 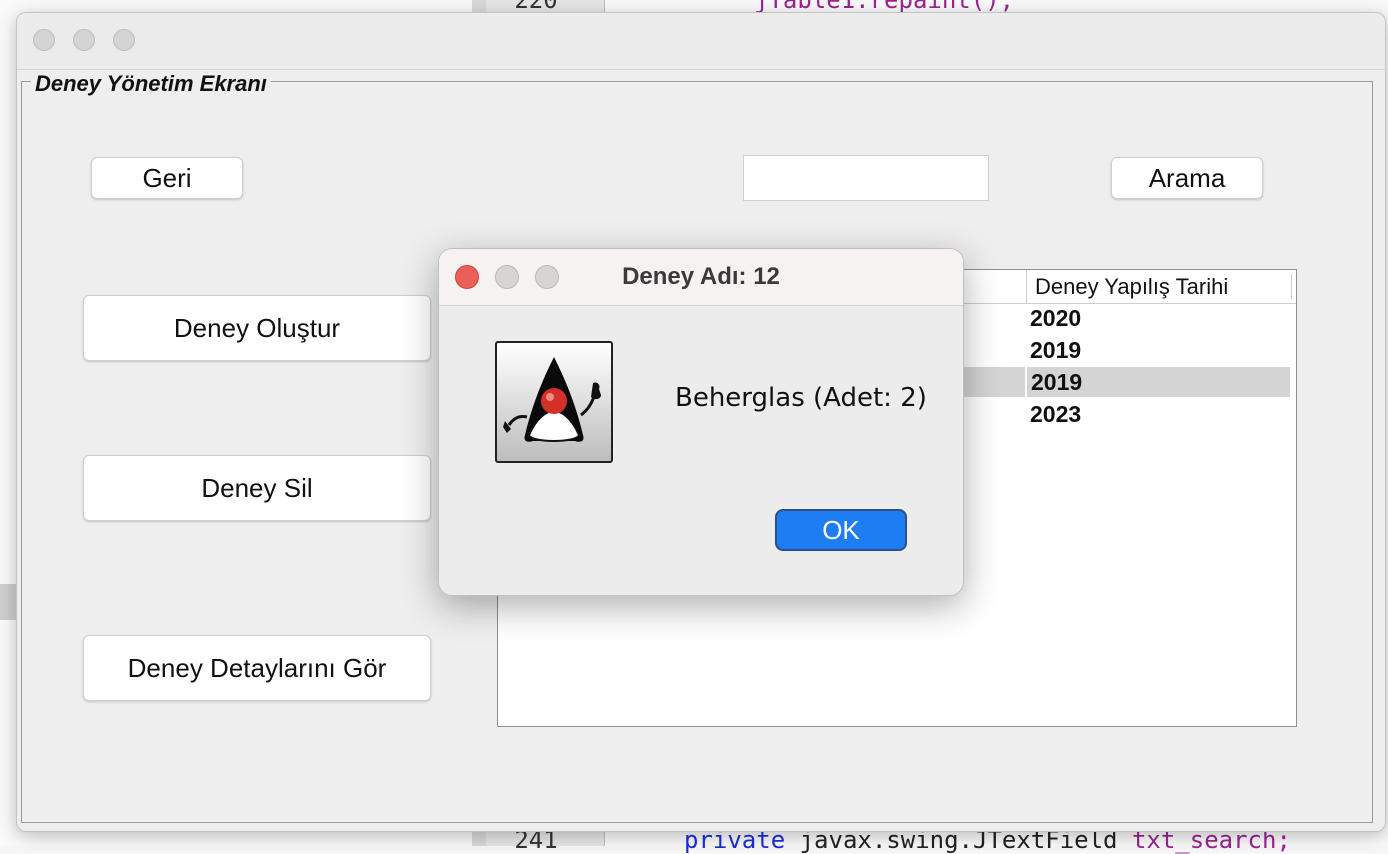 What do you see at coordinates (167, 178) in the screenshot?
I see `back-button: Geri` at bounding box center [167, 178].